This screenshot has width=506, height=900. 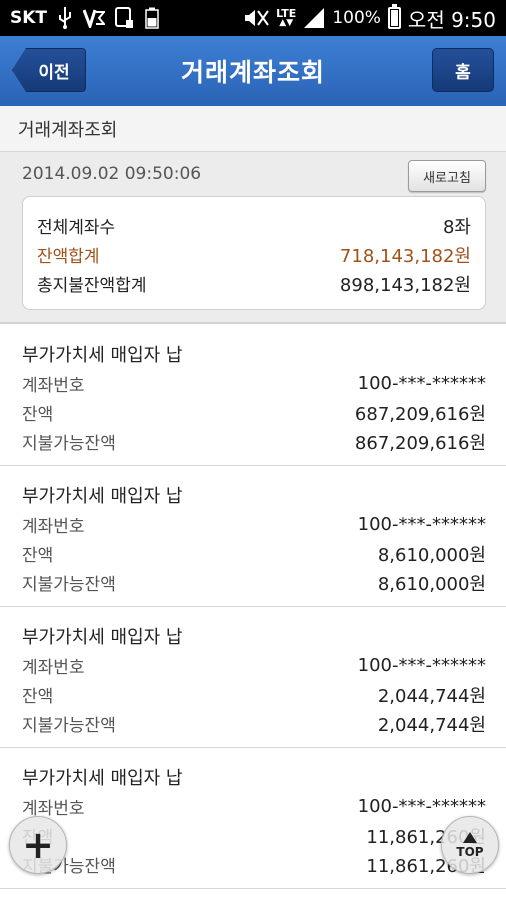 What do you see at coordinates (451, 19) in the screenshot?
I see `clock: 오전 9:50` at bounding box center [451, 19].